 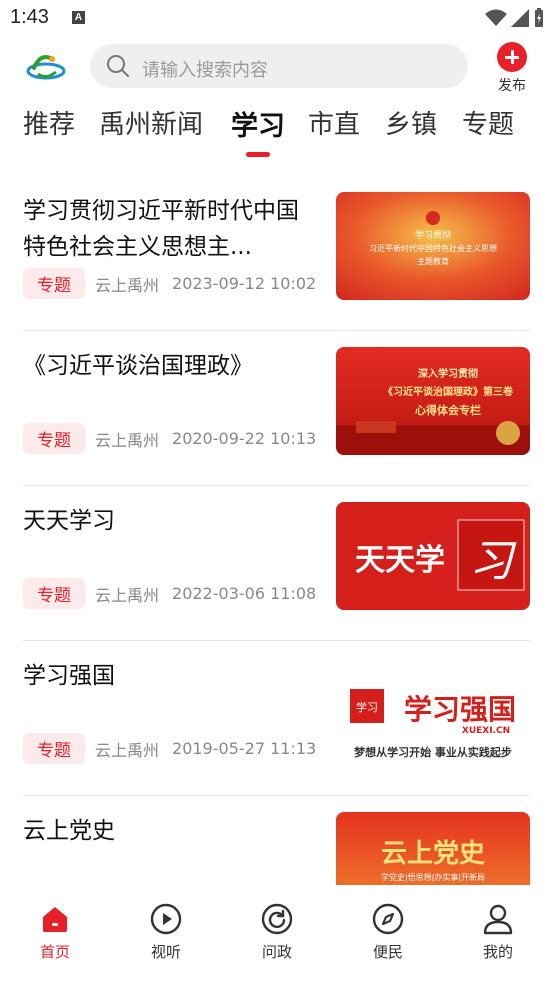 I want to click on tab-study: 学习, so click(x=258, y=123).